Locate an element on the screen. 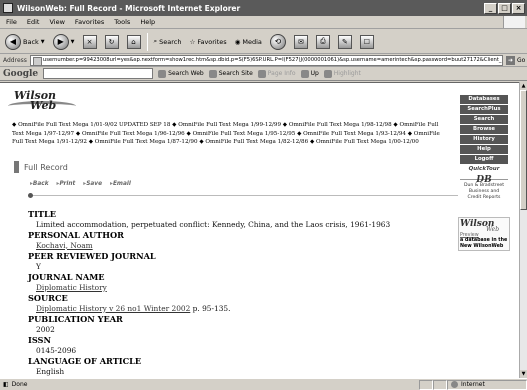 Image resolution: width=527 pixels, height=390 pixels. record-field-value: 2002 is located at coordinates (45, 329).